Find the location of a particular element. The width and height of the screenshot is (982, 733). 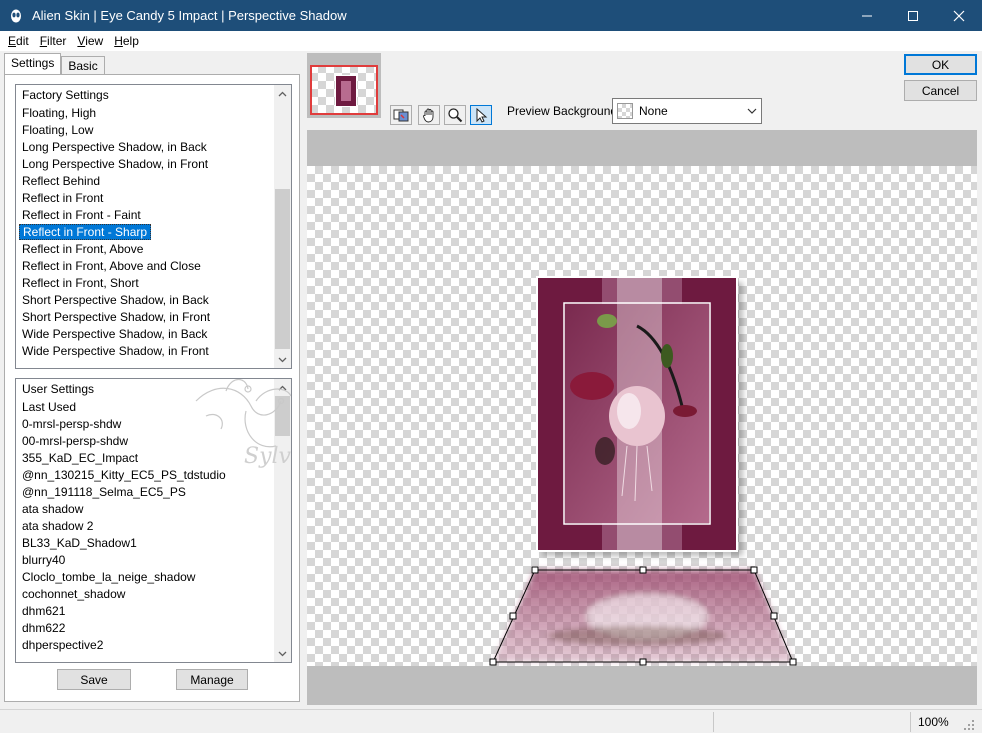

chevron-down-icon is located at coordinates (752, 111).